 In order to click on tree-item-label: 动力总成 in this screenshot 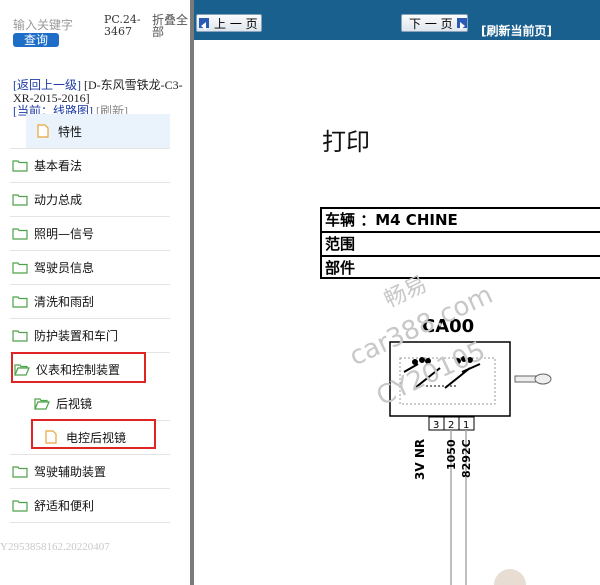, I will do `click(58, 199)`.